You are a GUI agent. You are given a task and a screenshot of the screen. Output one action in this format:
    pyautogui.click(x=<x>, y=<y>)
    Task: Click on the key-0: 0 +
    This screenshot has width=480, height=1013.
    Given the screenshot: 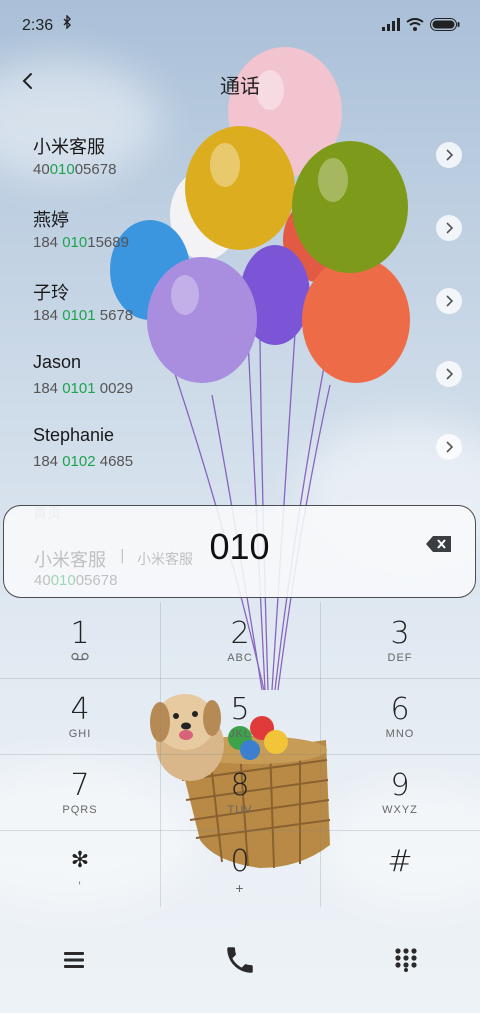 What is the action you would take?
    pyautogui.click(x=240, y=868)
    